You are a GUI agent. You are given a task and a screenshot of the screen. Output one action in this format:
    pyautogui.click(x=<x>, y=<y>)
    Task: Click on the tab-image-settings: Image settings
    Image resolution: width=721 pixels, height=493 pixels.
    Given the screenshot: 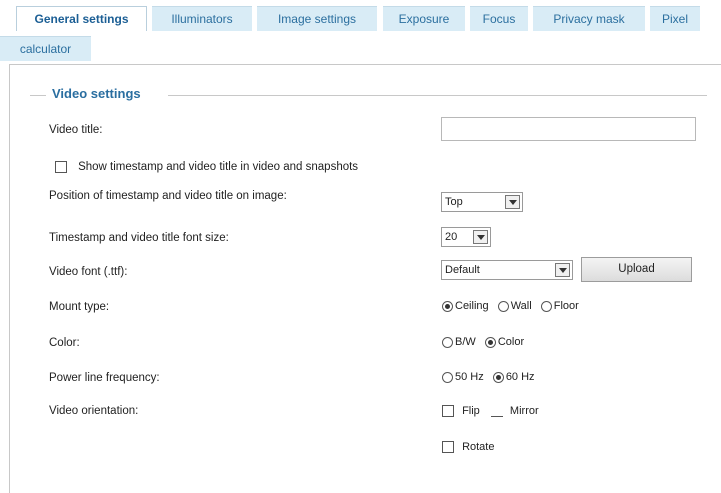 What is the action you would take?
    pyautogui.click(x=317, y=18)
    